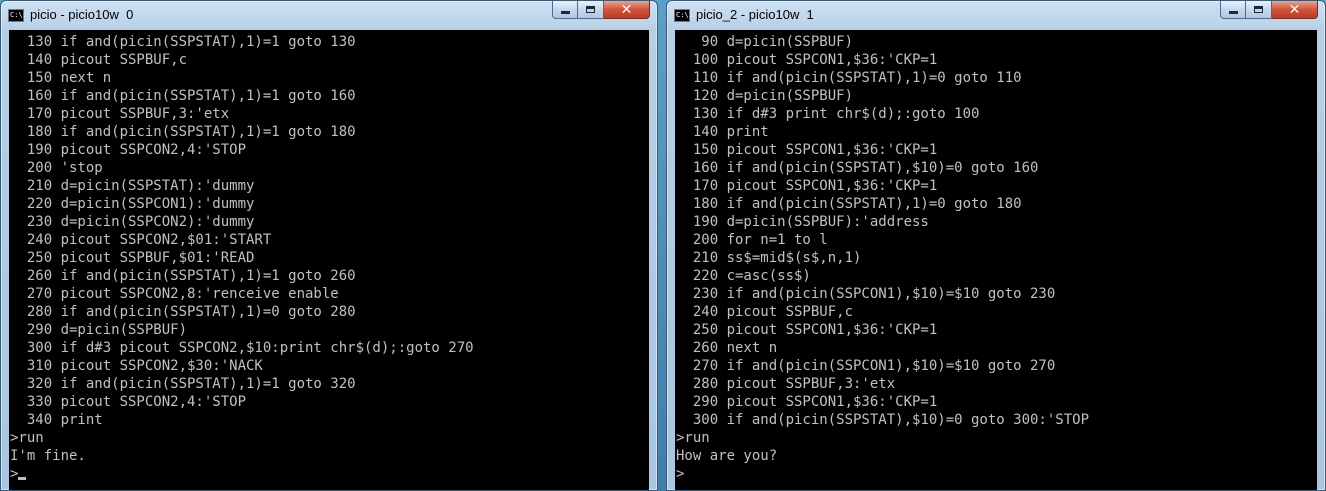 The width and height of the screenshot is (1326, 491). What do you see at coordinates (769, 258) in the screenshot?
I see `console-line: 210 ss$=mid$(s$,n,1)` at bounding box center [769, 258].